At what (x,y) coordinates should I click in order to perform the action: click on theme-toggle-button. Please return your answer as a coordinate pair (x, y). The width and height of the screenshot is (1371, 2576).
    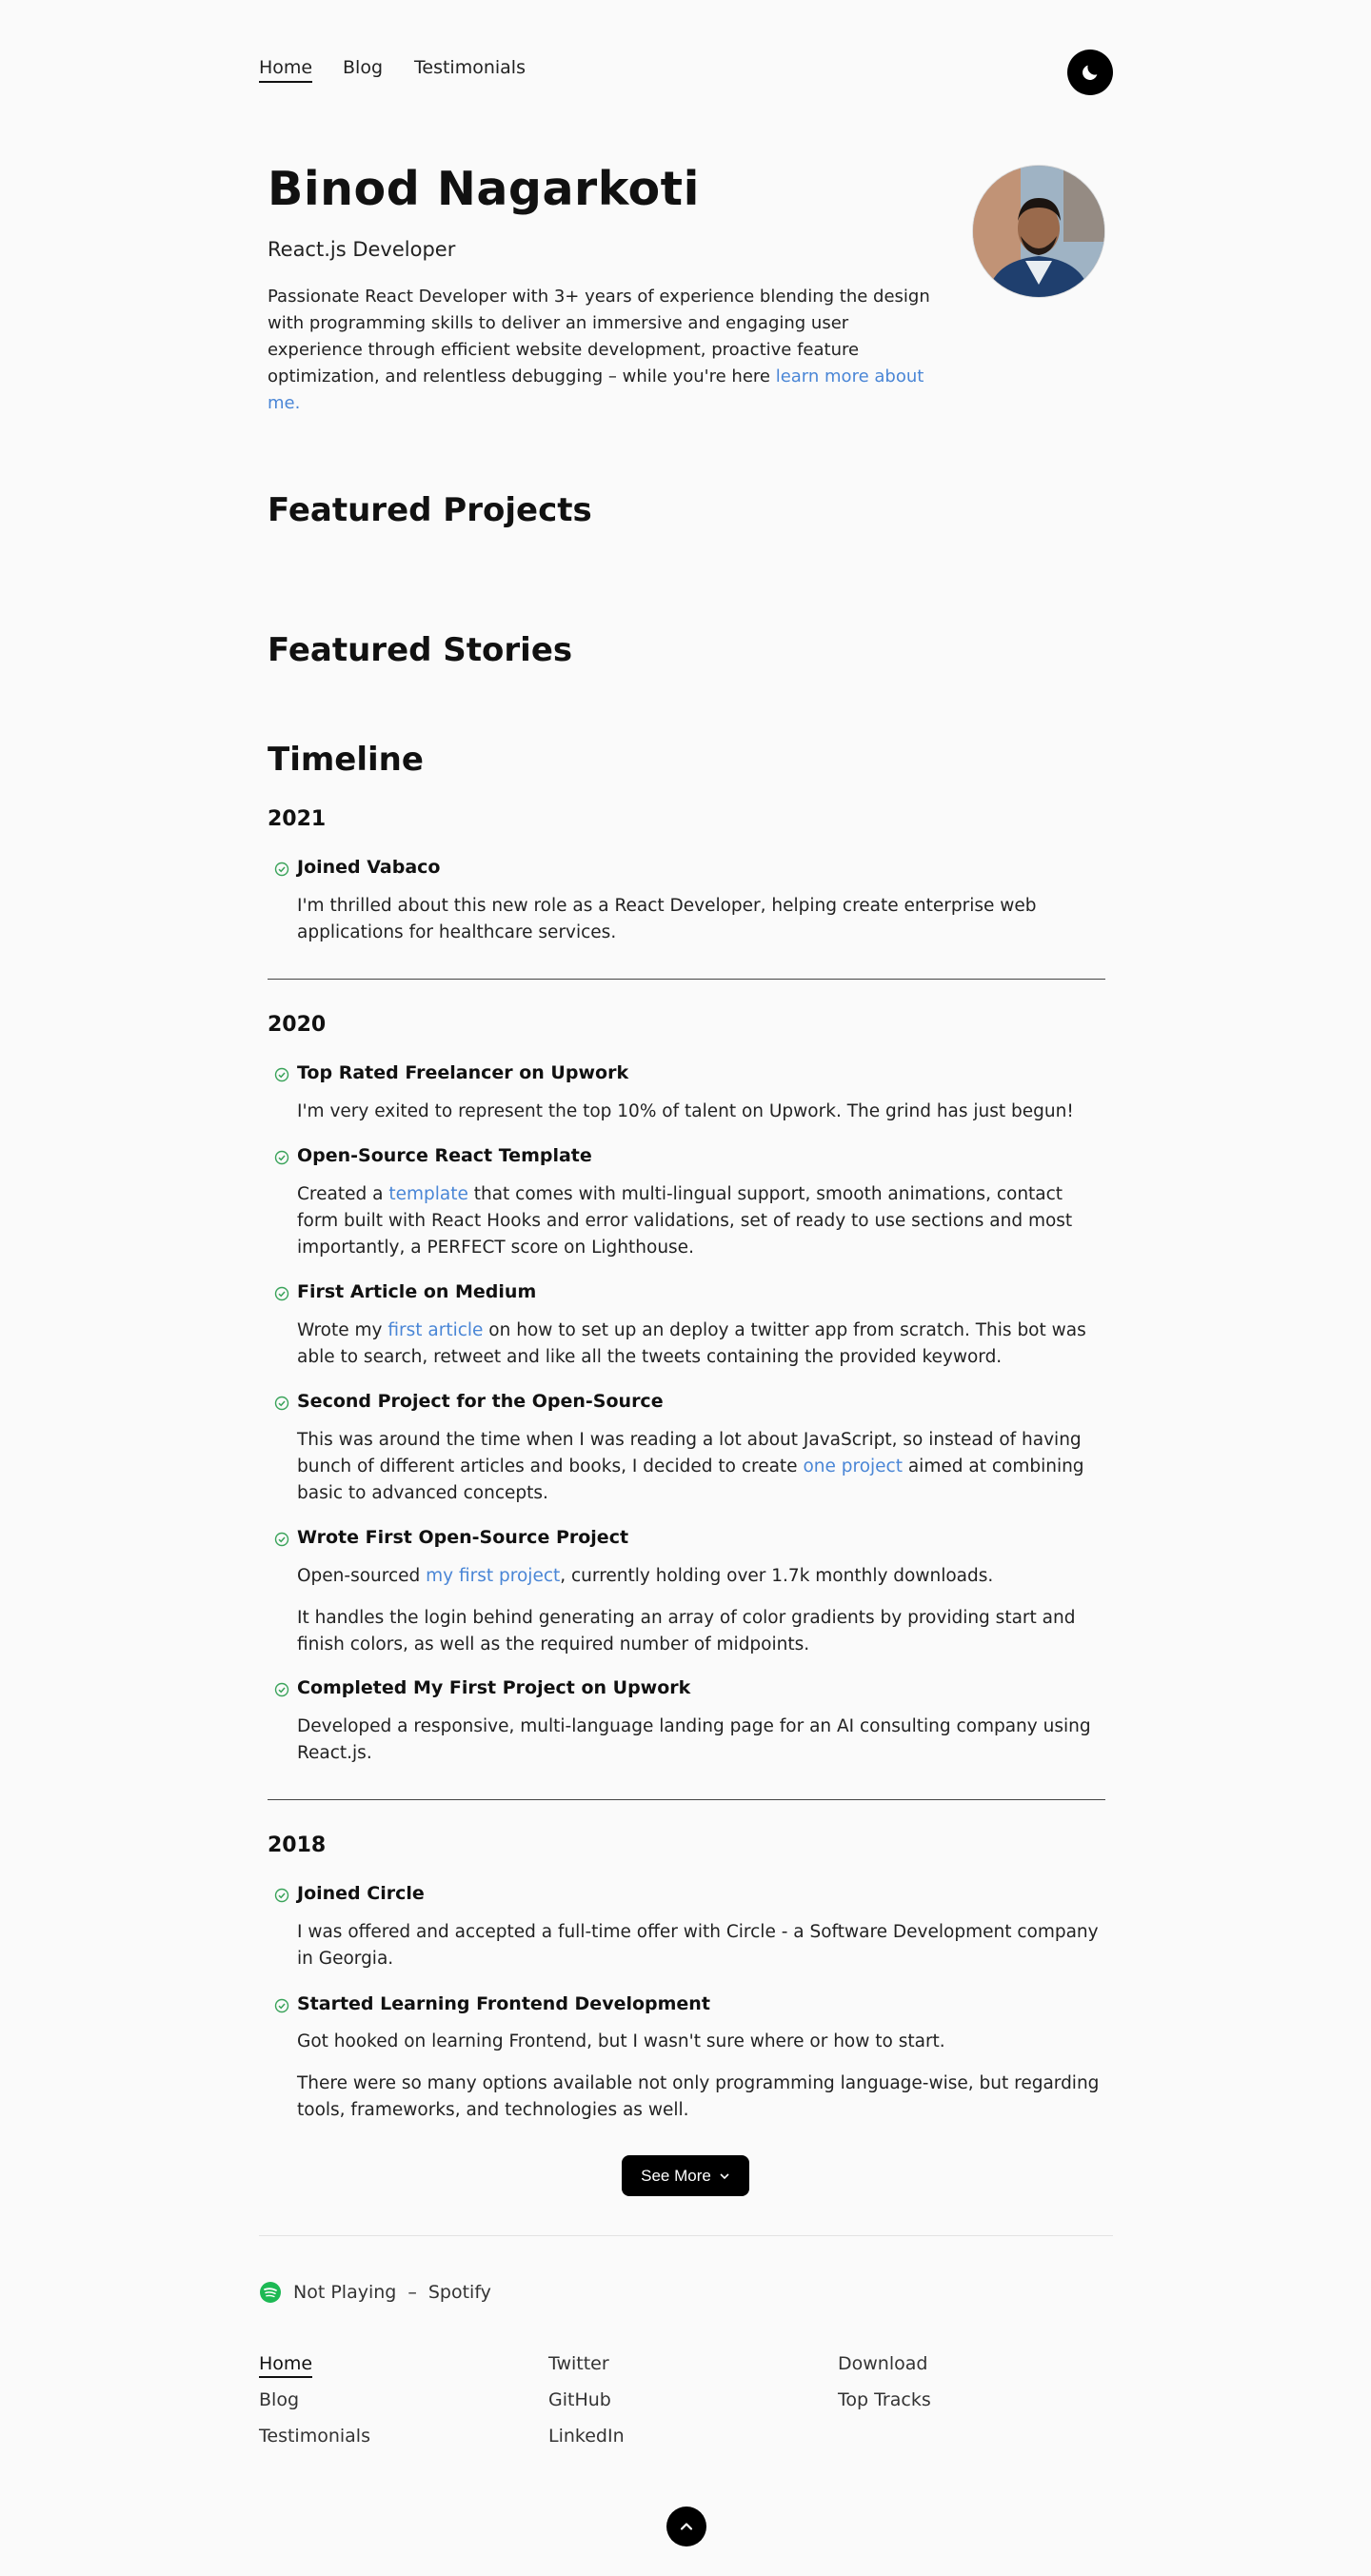
    Looking at the image, I should click on (1090, 72).